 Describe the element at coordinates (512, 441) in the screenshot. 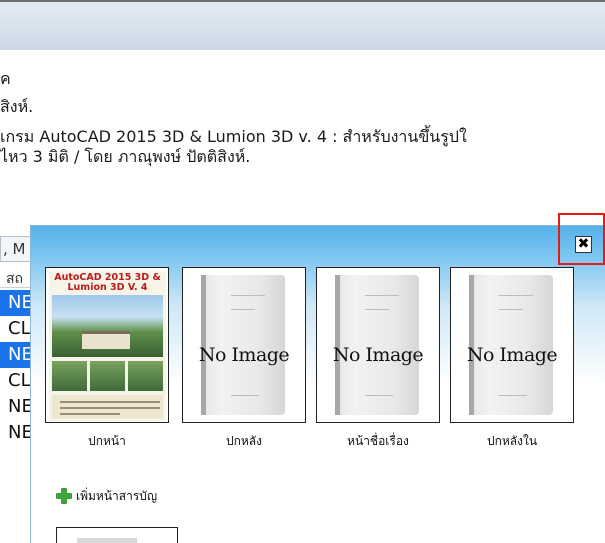

I see `thumbnail-label: ปกหลังใน` at that location.